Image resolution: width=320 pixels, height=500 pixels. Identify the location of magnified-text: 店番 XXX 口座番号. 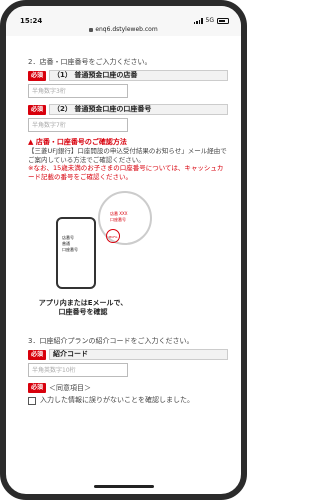
(119, 216).